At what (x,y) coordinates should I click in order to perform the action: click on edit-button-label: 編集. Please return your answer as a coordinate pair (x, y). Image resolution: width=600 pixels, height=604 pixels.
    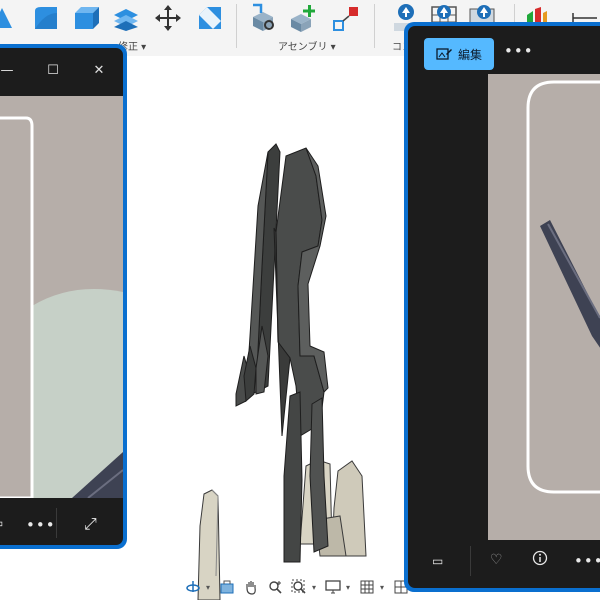
    Looking at the image, I should click on (469, 54).